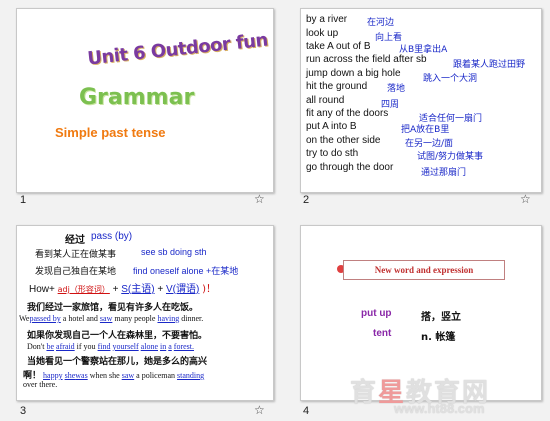 This screenshot has height=421, width=550. I want to click on phrase-zh: 在另一边/面, so click(429, 144).